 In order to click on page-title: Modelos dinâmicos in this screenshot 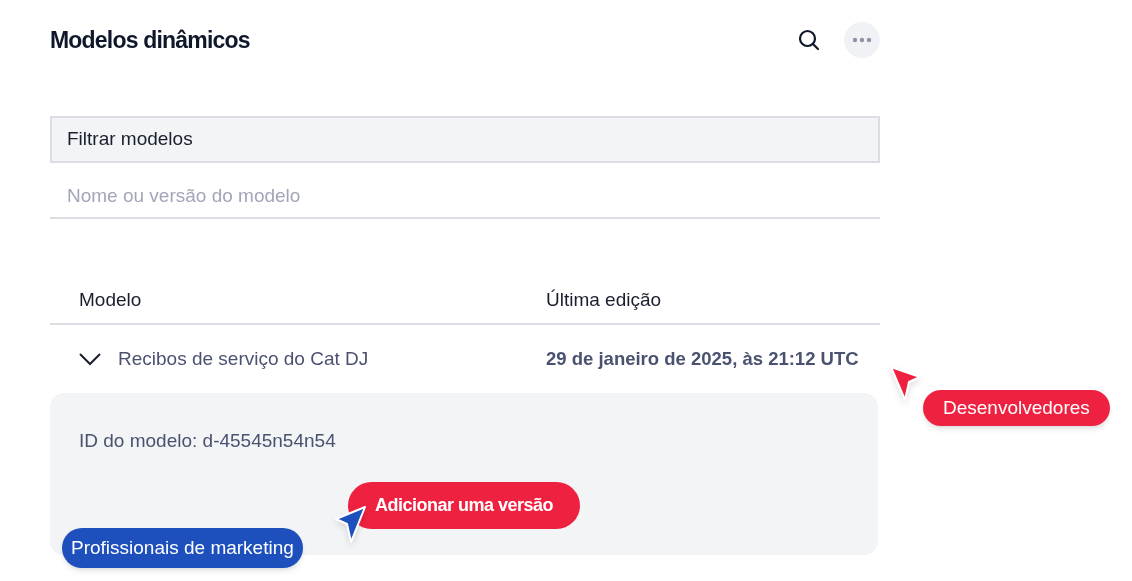, I will do `click(150, 40)`.